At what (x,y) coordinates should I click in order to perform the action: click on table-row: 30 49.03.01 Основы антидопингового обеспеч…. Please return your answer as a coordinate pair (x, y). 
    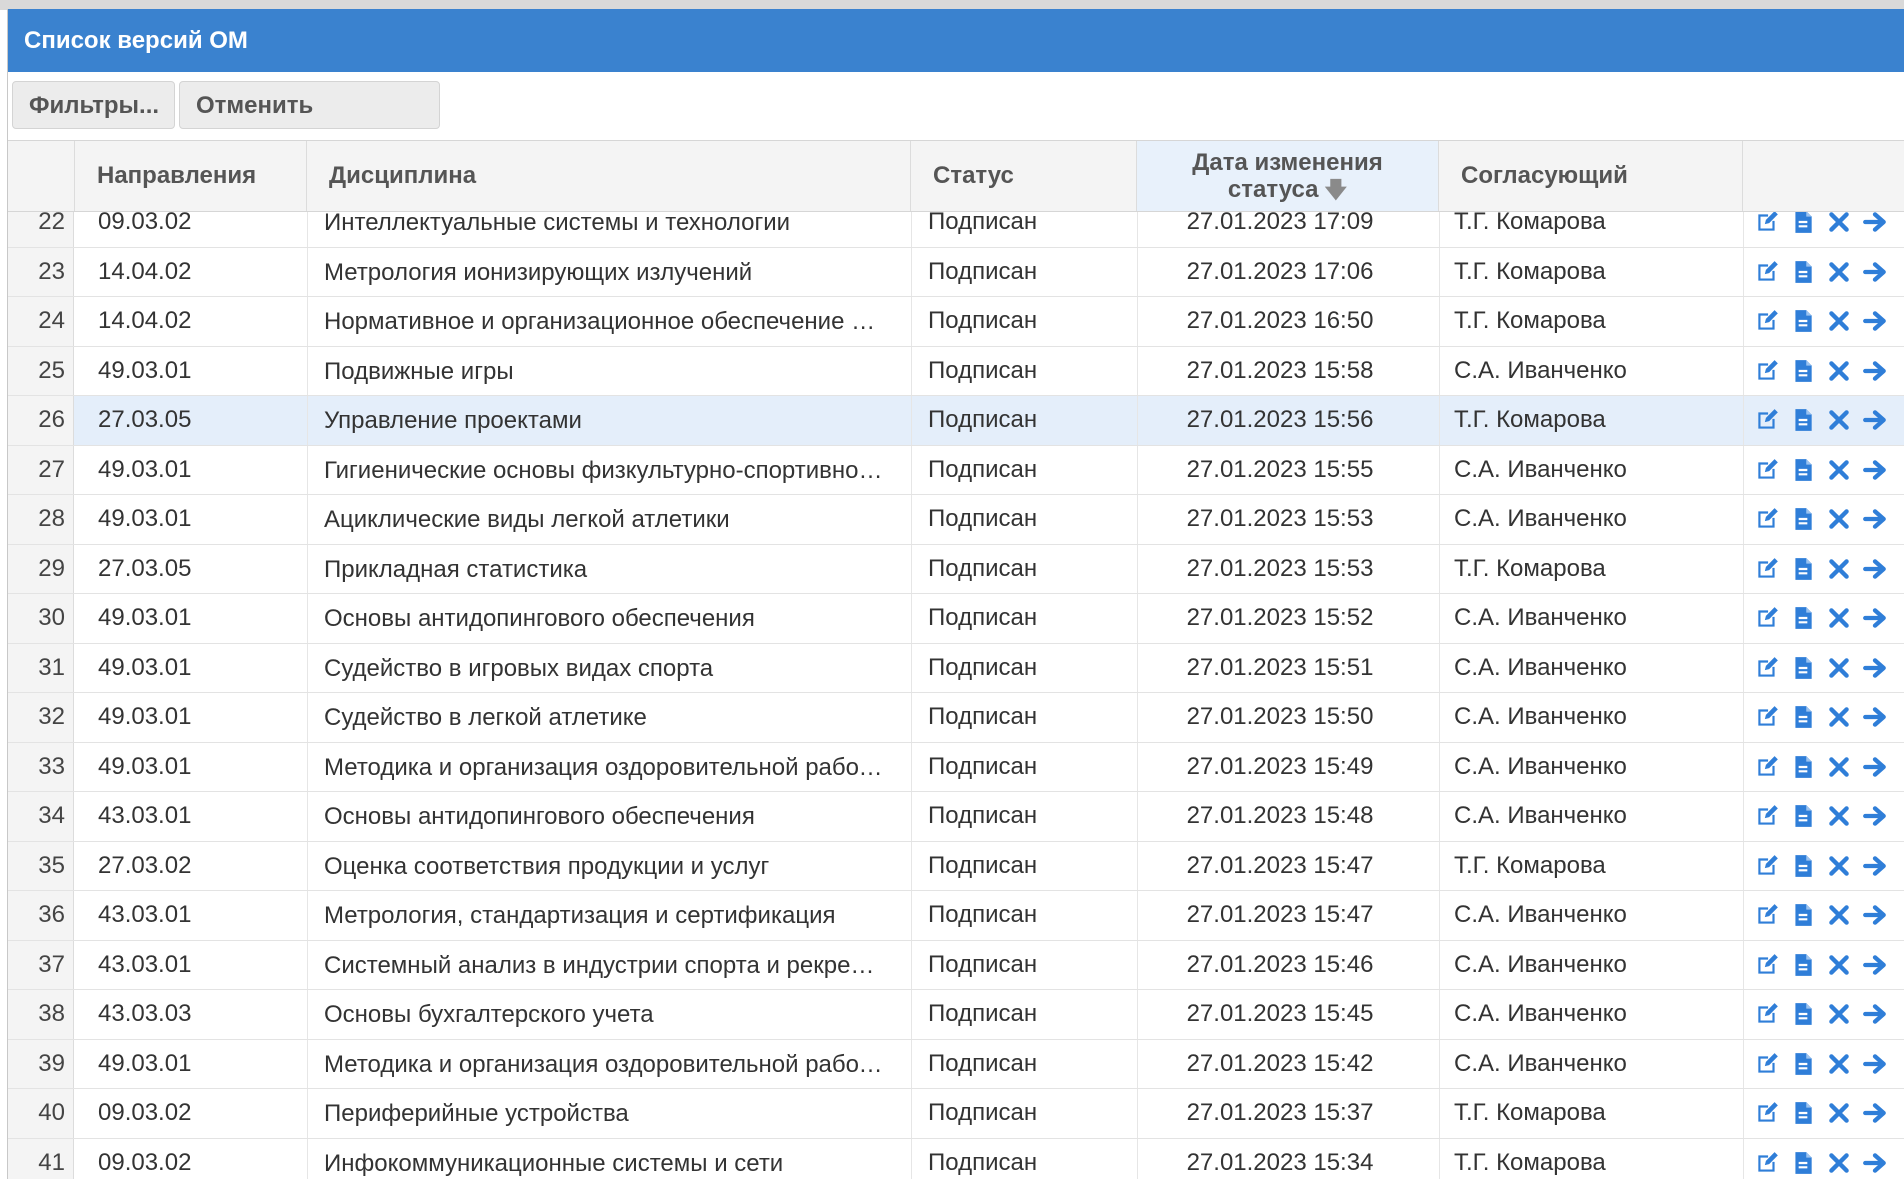
    Looking at the image, I should click on (956, 619).